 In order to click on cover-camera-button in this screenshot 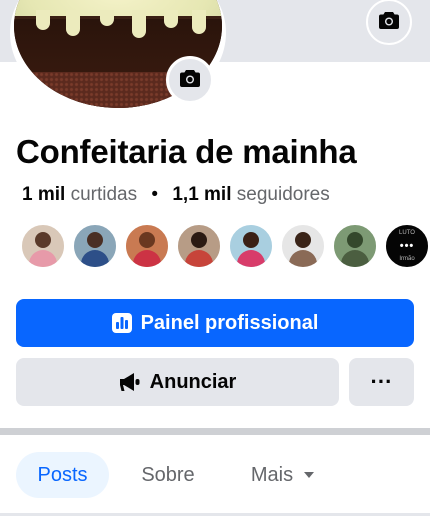, I will do `click(389, 22)`.